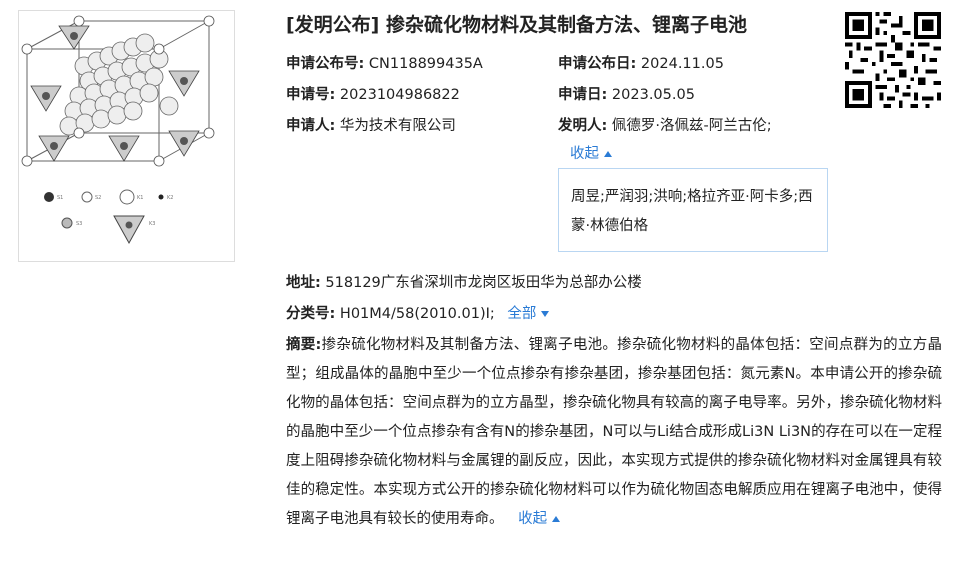 The width and height of the screenshot is (960, 567). I want to click on app-no-label: 申请号:, so click(311, 95).